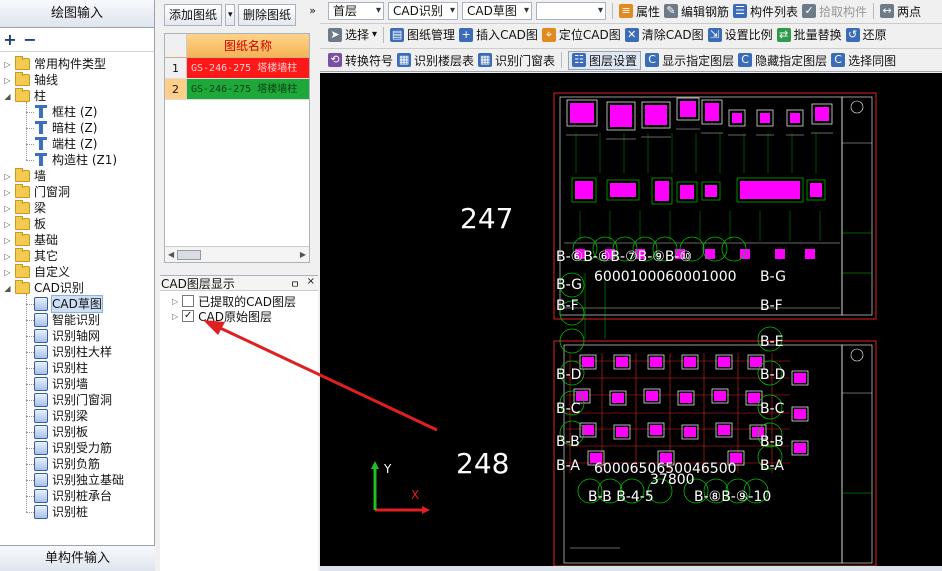  What do you see at coordinates (834, 11) in the screenshot?
I see `pick-component-button: ✓ 拾取构件` at bounding box center [834, 11].